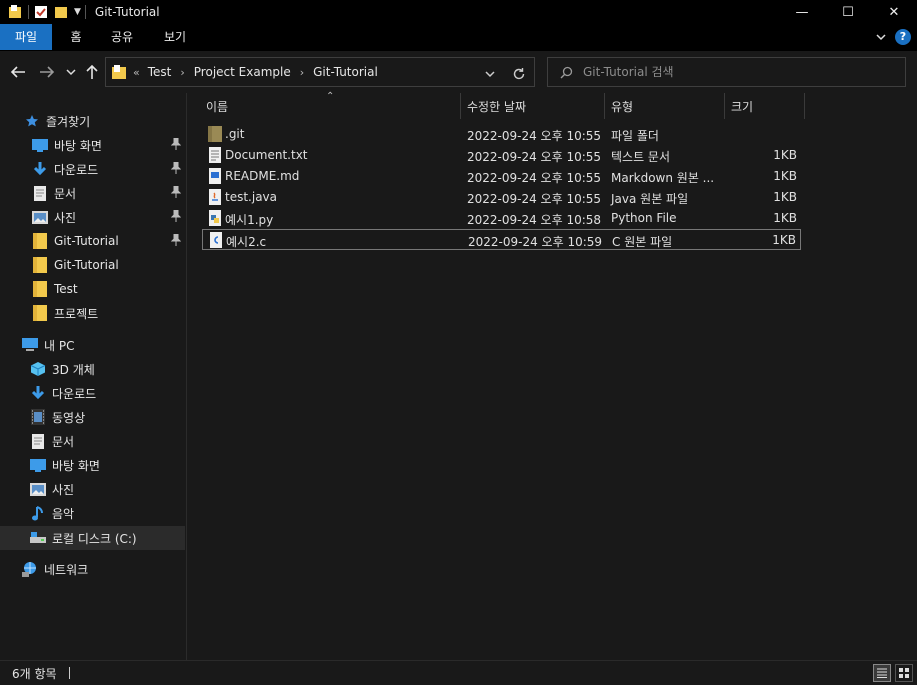  I want to click on address-history-chevron-icon, so click(490, 74).